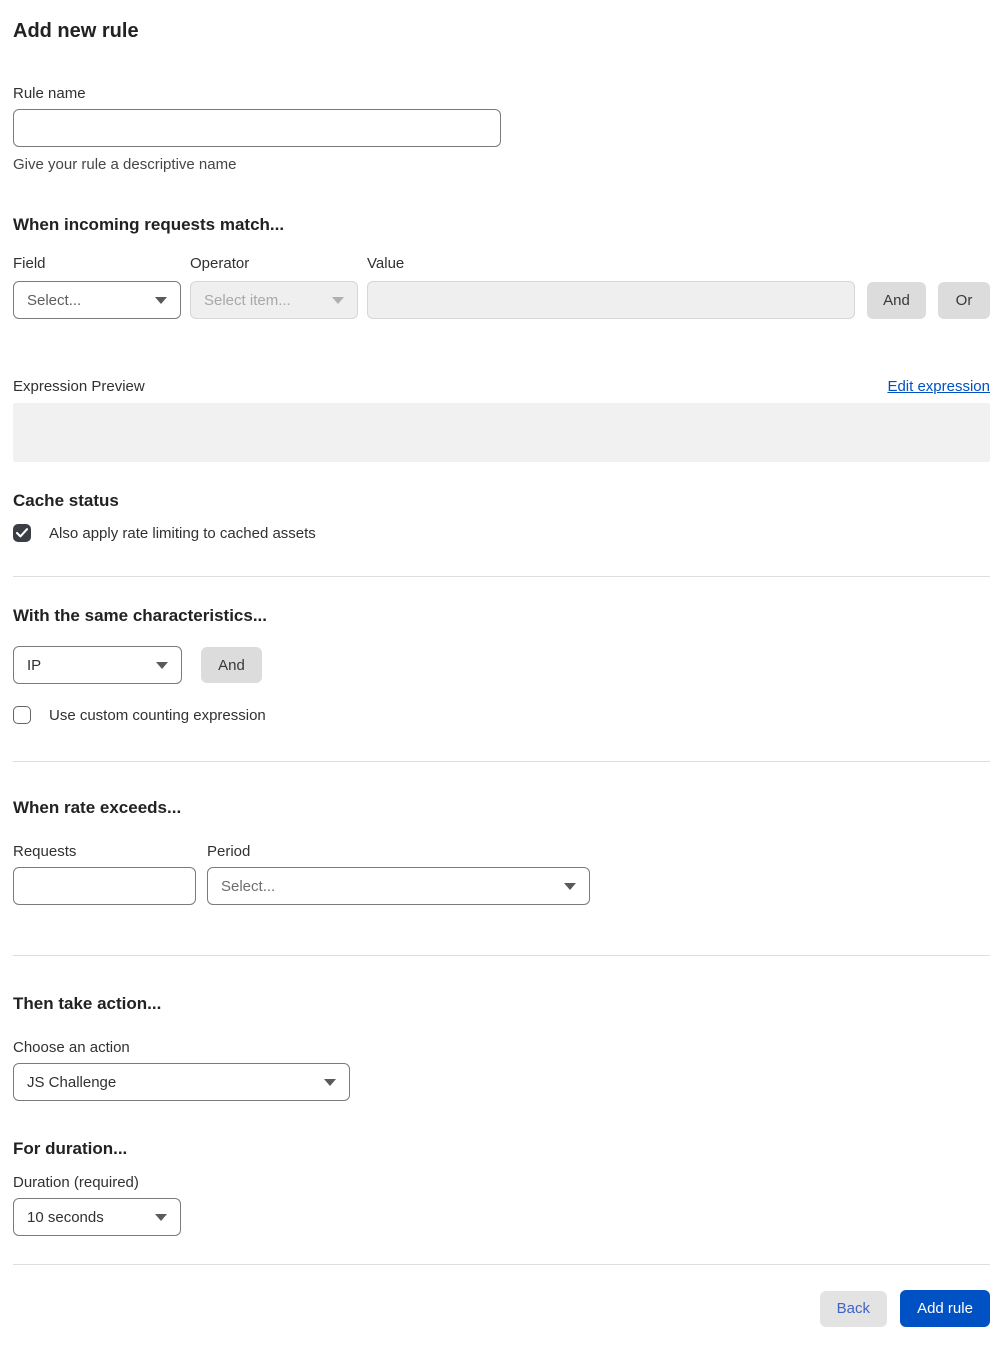 The image size is (1002, 1358). I want to click on characteristics-select-value: IP, so click(34, 665).